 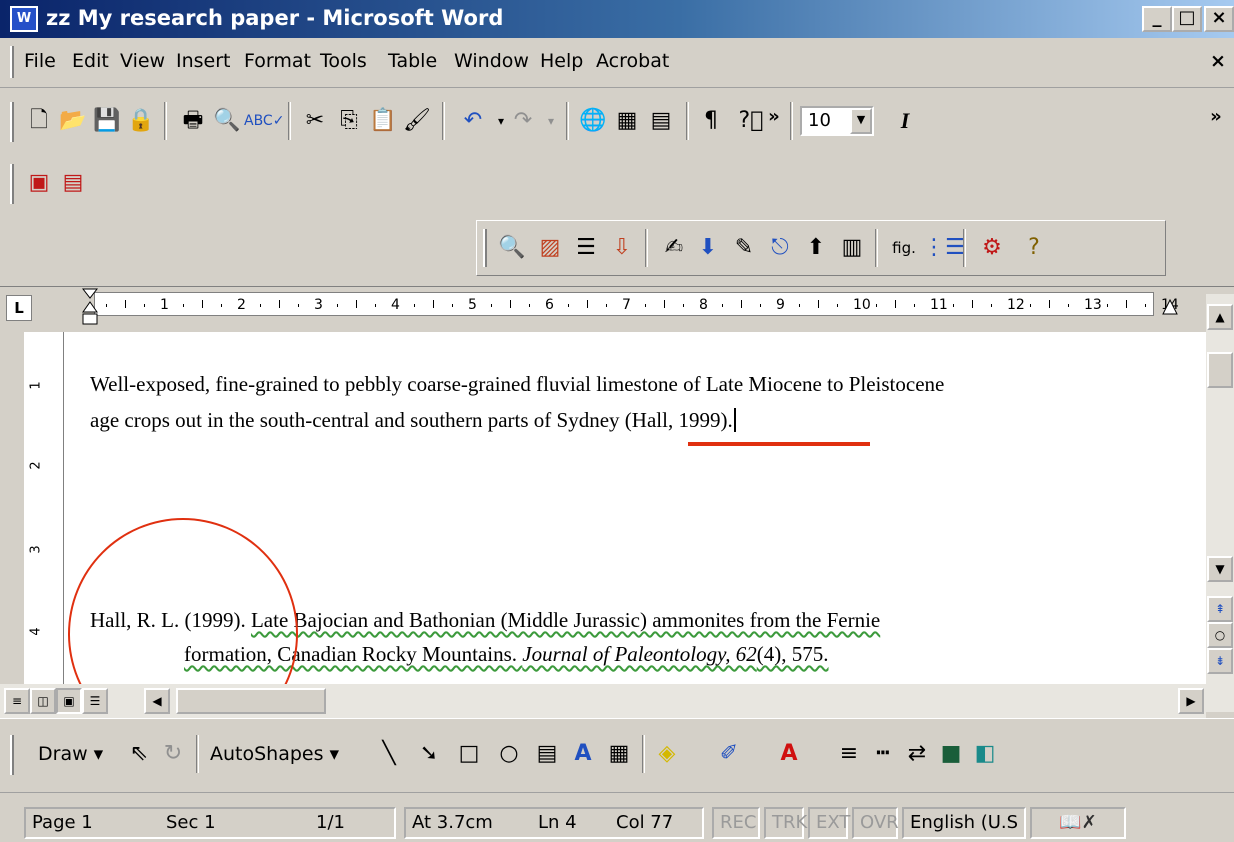 What do you see at coordinates (816, 248) in the screenshot?
I see `upload-icon: ⬆` at bounding box center [816, 248].